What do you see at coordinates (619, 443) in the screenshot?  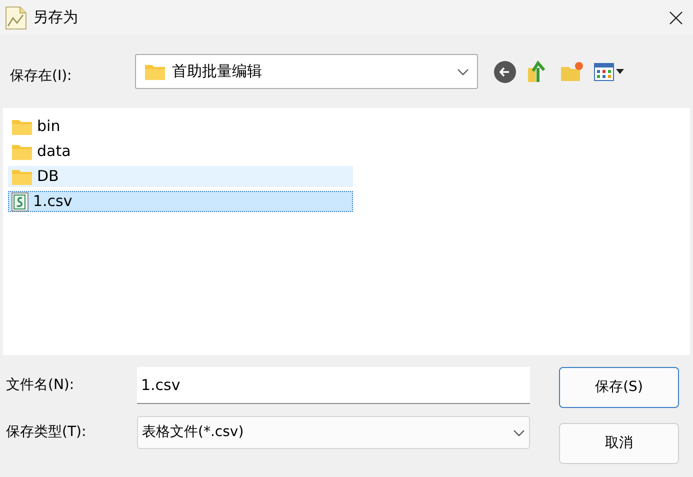 I see `dialog-button: 取消` at bounding box center [619, 443].